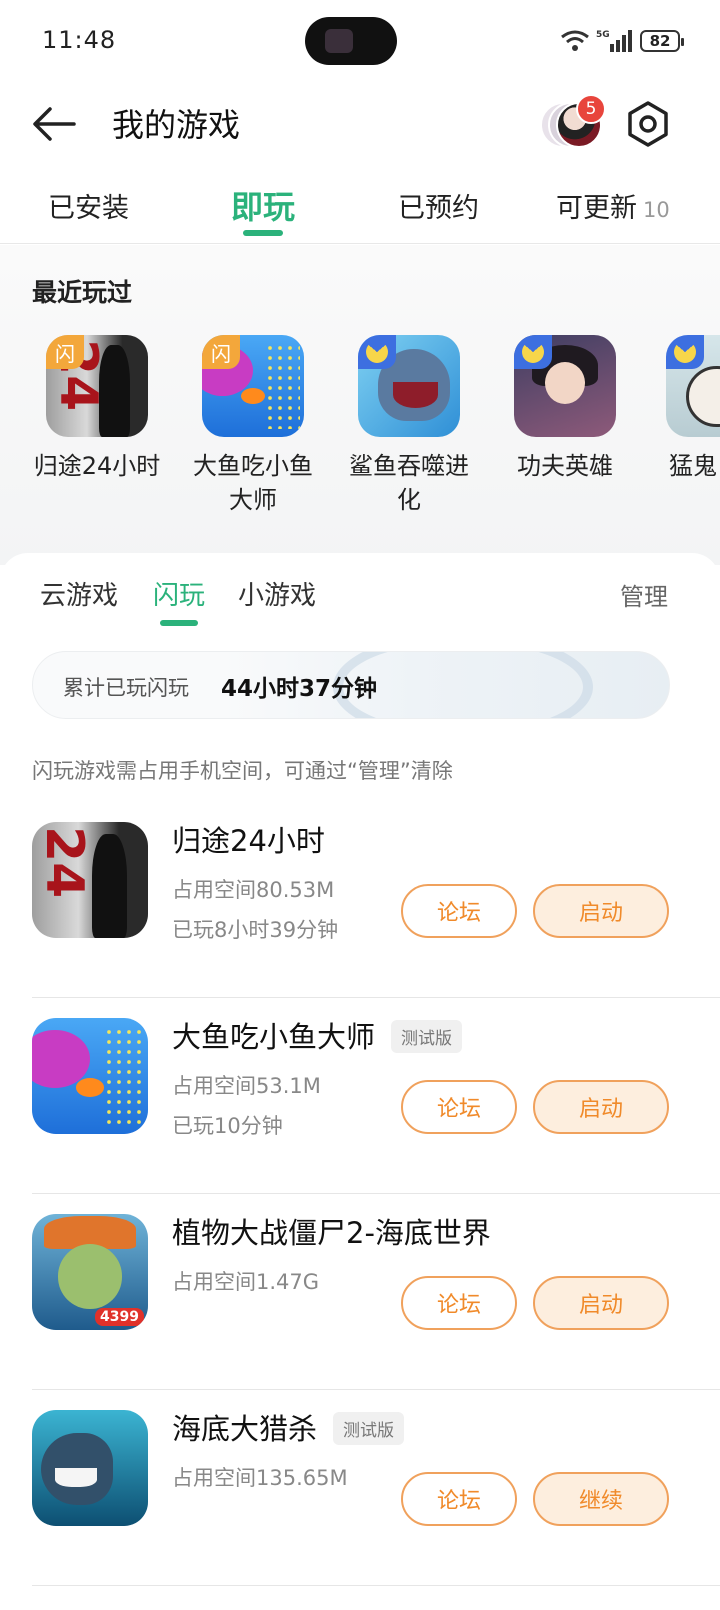  I want to click on tab-label: 已安装, so click(88, 208).